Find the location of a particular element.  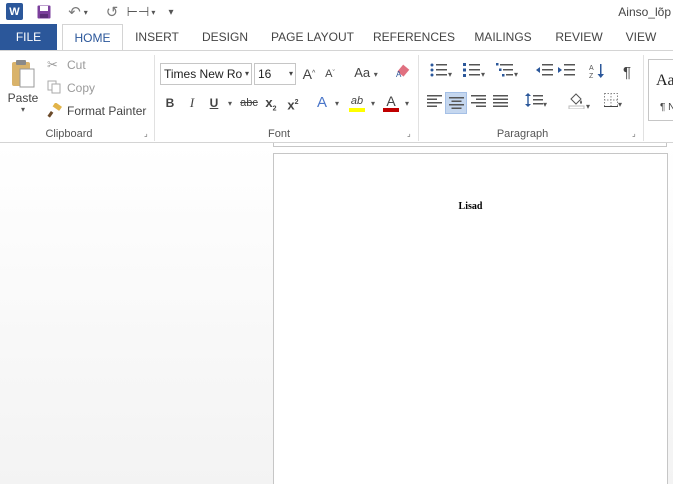

borders-dropdown-icon: ▾ is located at coordinates (620, 104).